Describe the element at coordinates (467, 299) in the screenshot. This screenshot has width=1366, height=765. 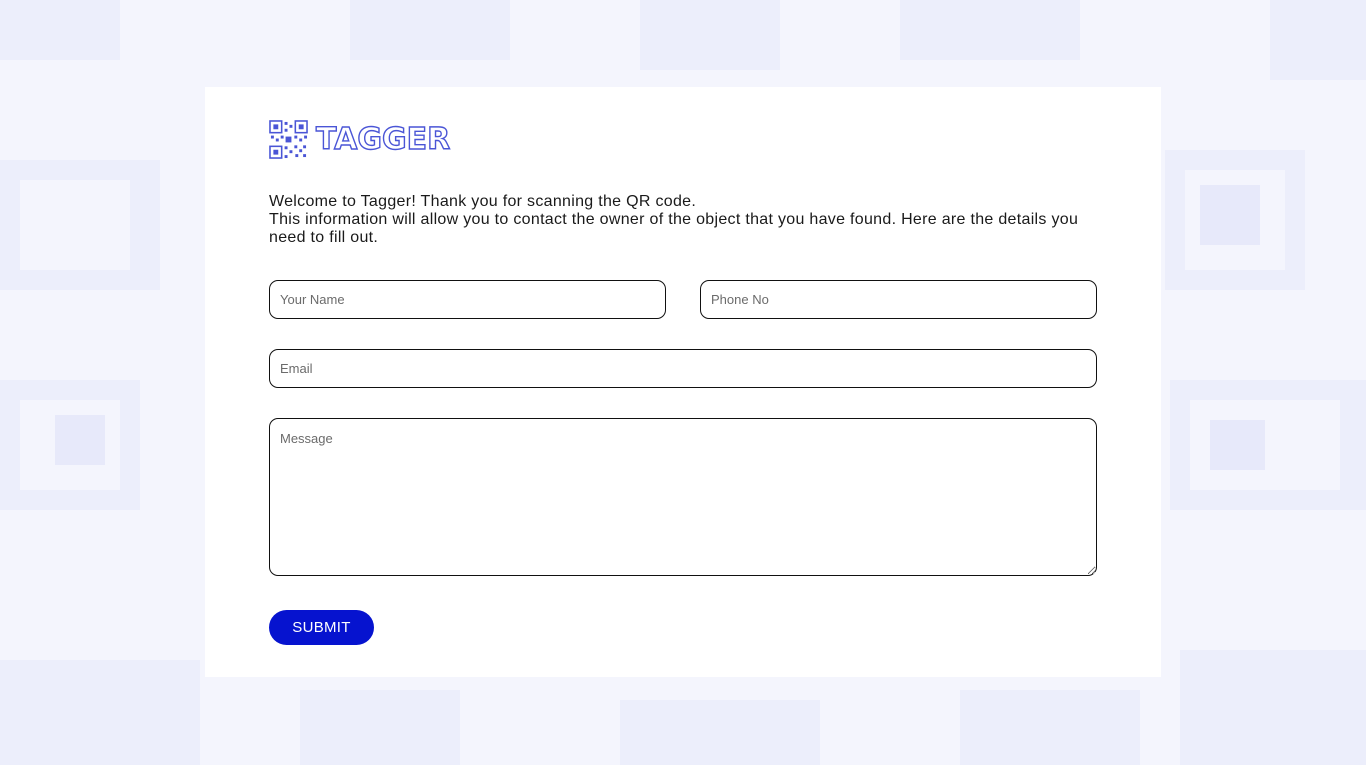
I see `name-input` at that location.